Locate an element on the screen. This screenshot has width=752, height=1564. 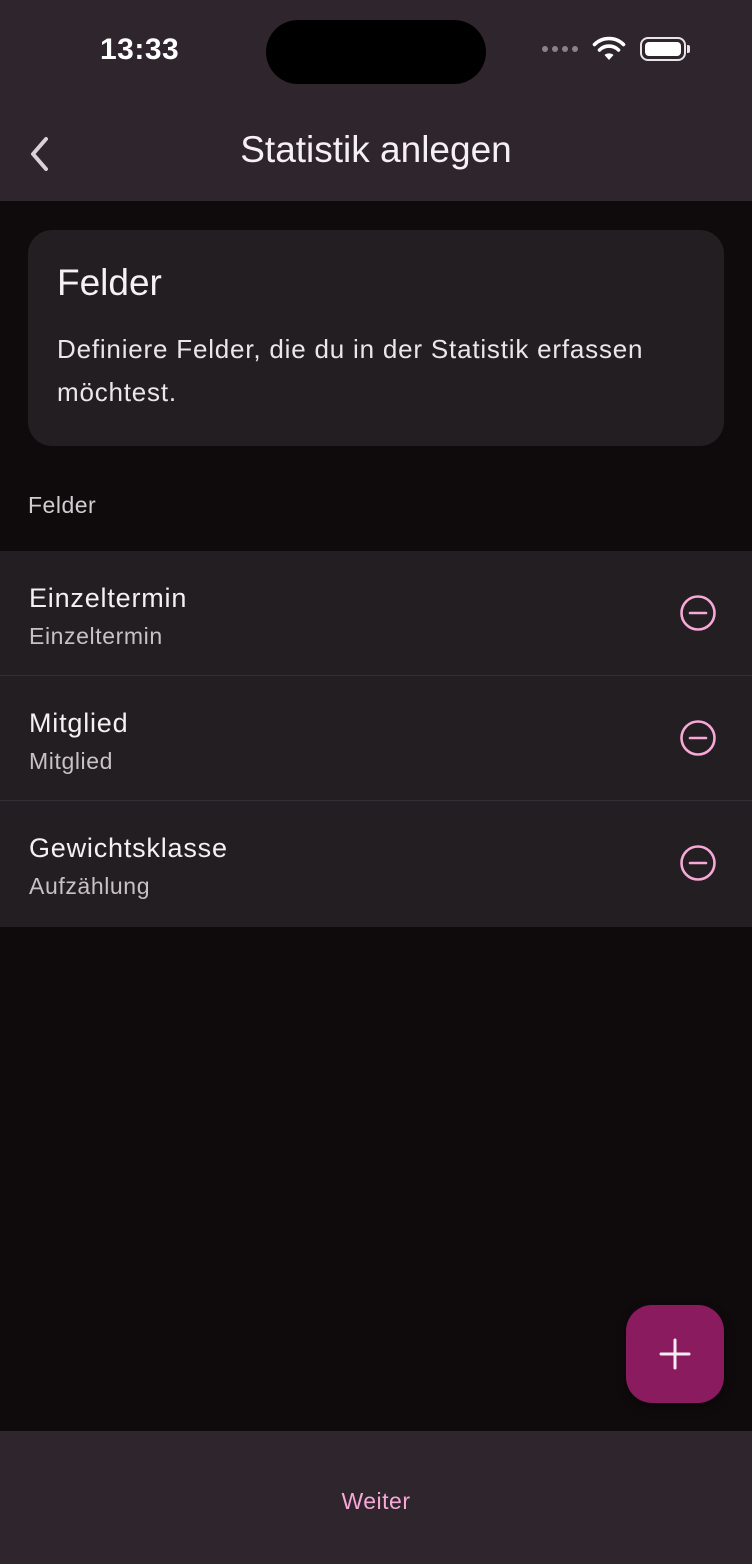
wifi-icon is located at coordinates (609, 48).